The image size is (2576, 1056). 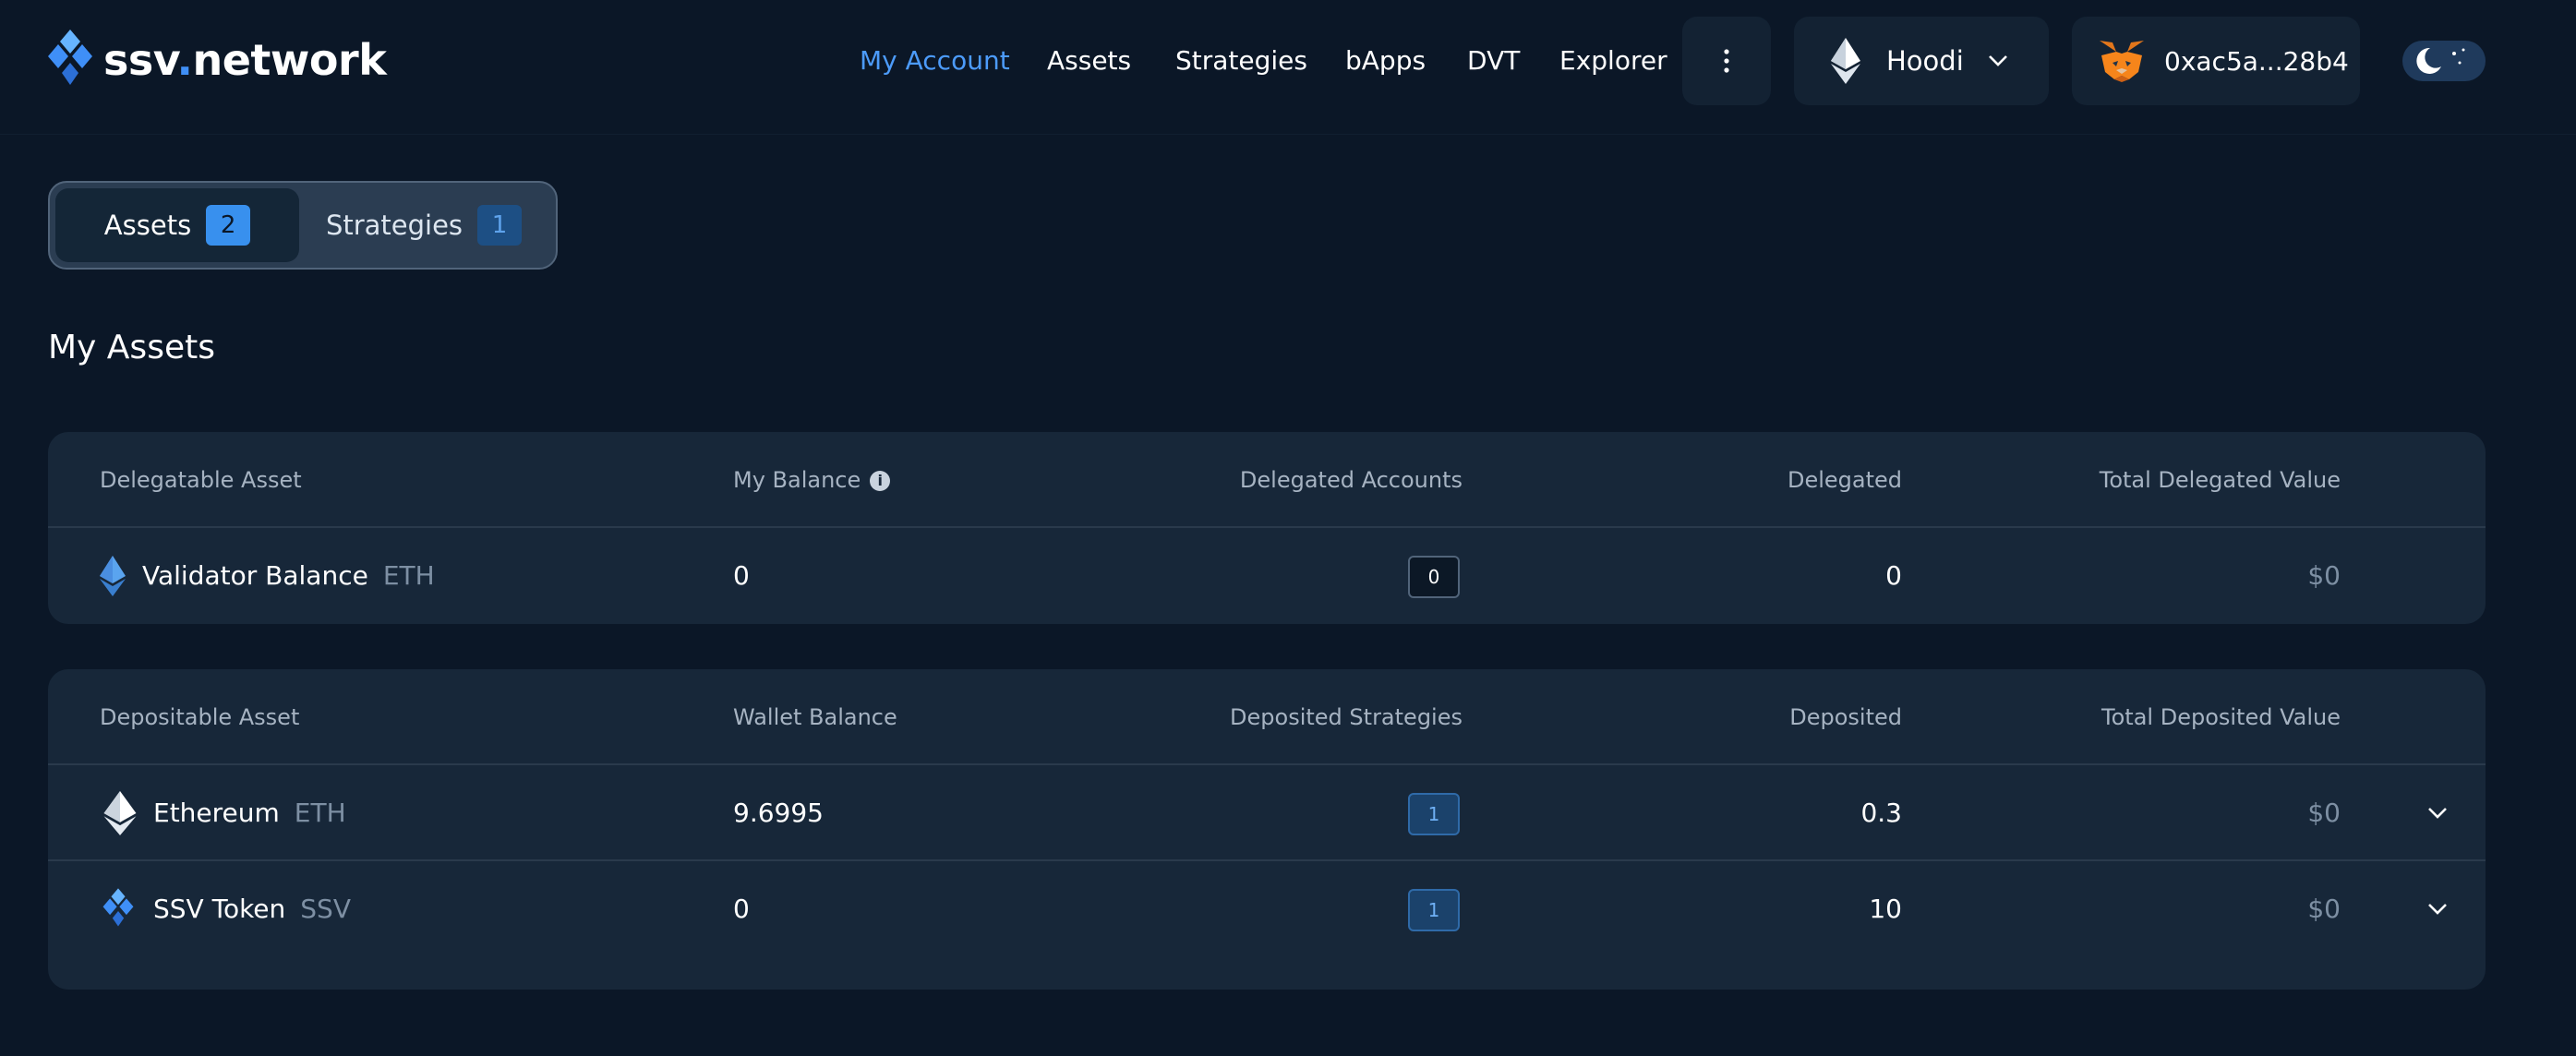 I want to click on ssv-logo-icon, so click(x=70, y=57).